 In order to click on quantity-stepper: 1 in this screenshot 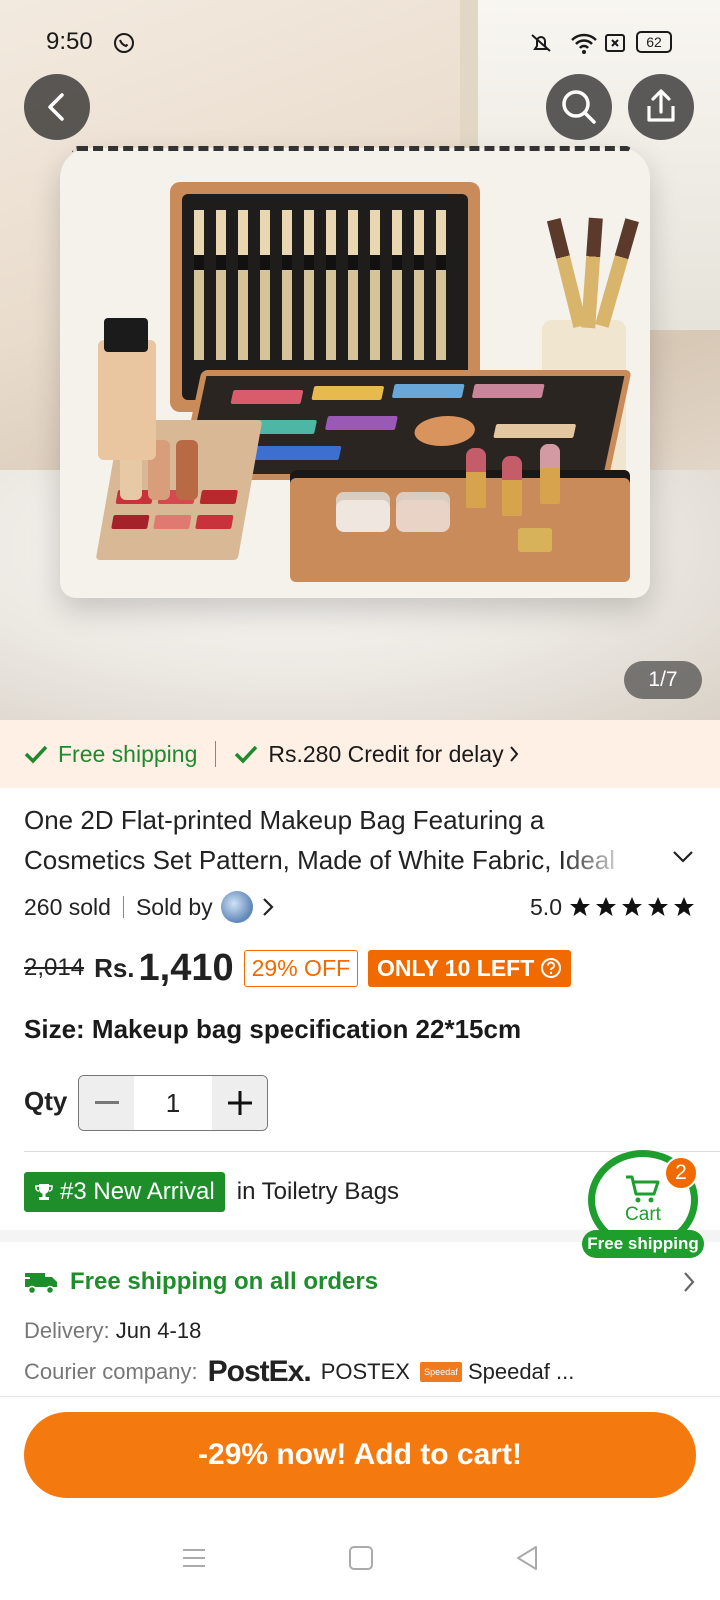, I will do `click(173, 1103)`.